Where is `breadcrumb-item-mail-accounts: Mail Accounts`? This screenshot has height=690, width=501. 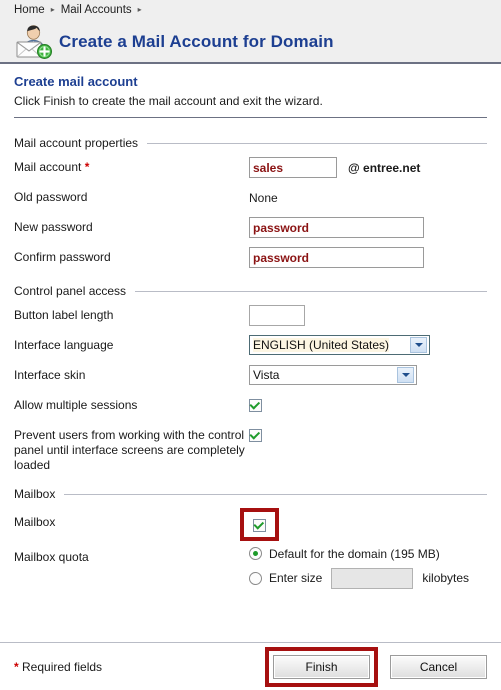 breadcrumb-item-mail-accounts: Mail Accounts is located at coordinates (96, 10).